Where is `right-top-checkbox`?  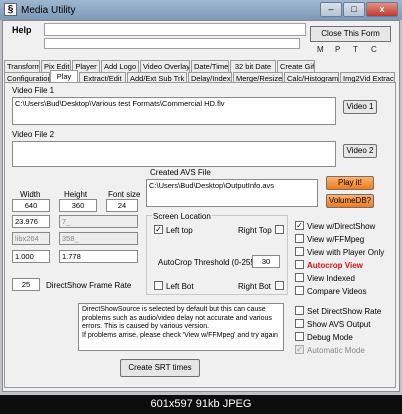 right-top-checkbox is located at coordinates (279, 229).